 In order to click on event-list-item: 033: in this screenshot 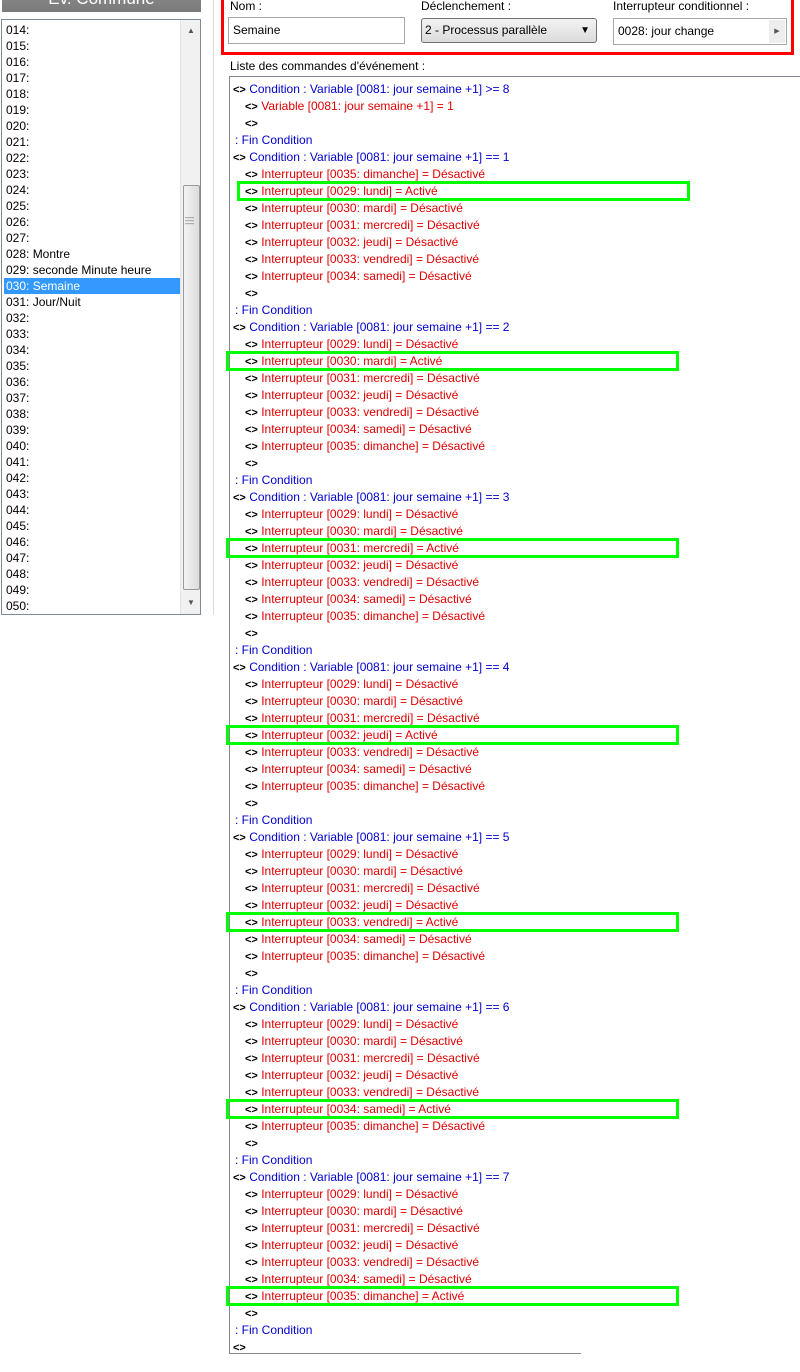, I will do `click(92, 334)`.